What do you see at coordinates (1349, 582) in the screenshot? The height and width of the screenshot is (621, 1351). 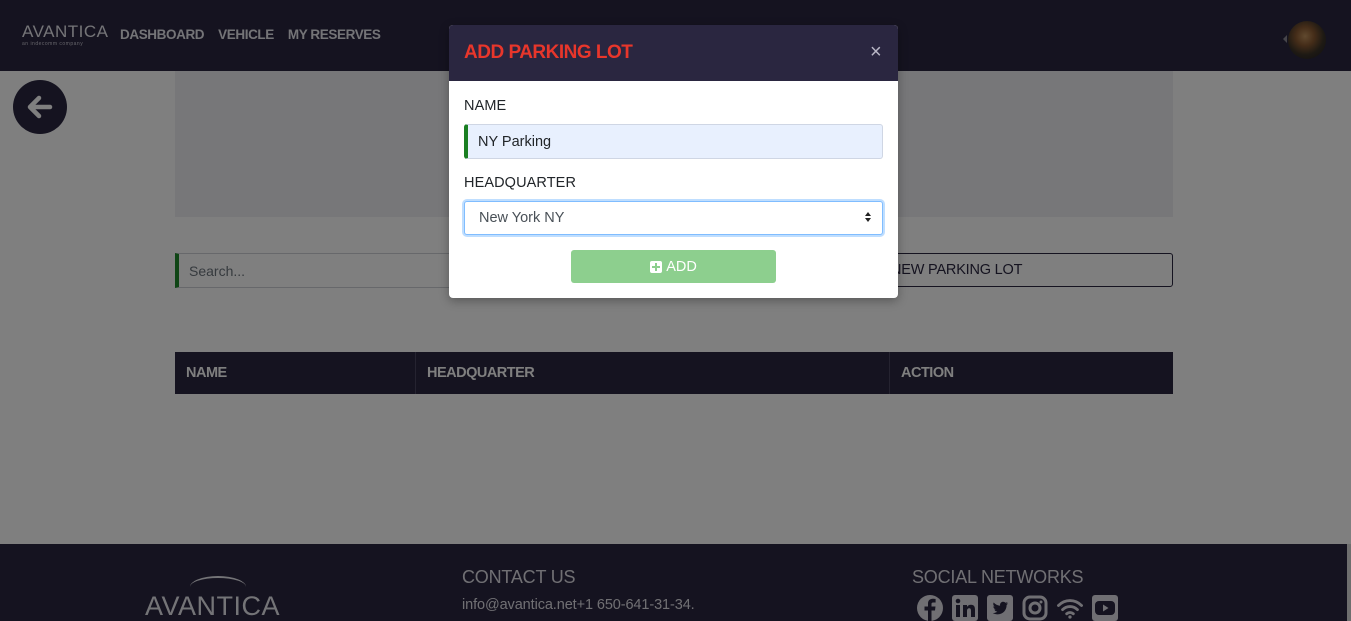 I see `scrollbar` at bounding box center [1349, 582].